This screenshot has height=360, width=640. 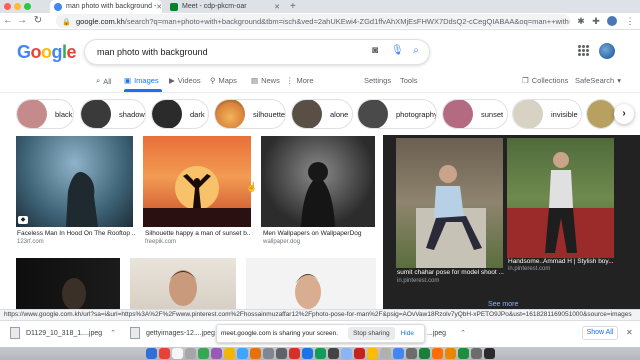 I want to click on tab-all: ⌕ All, so click(x=104, y=81).